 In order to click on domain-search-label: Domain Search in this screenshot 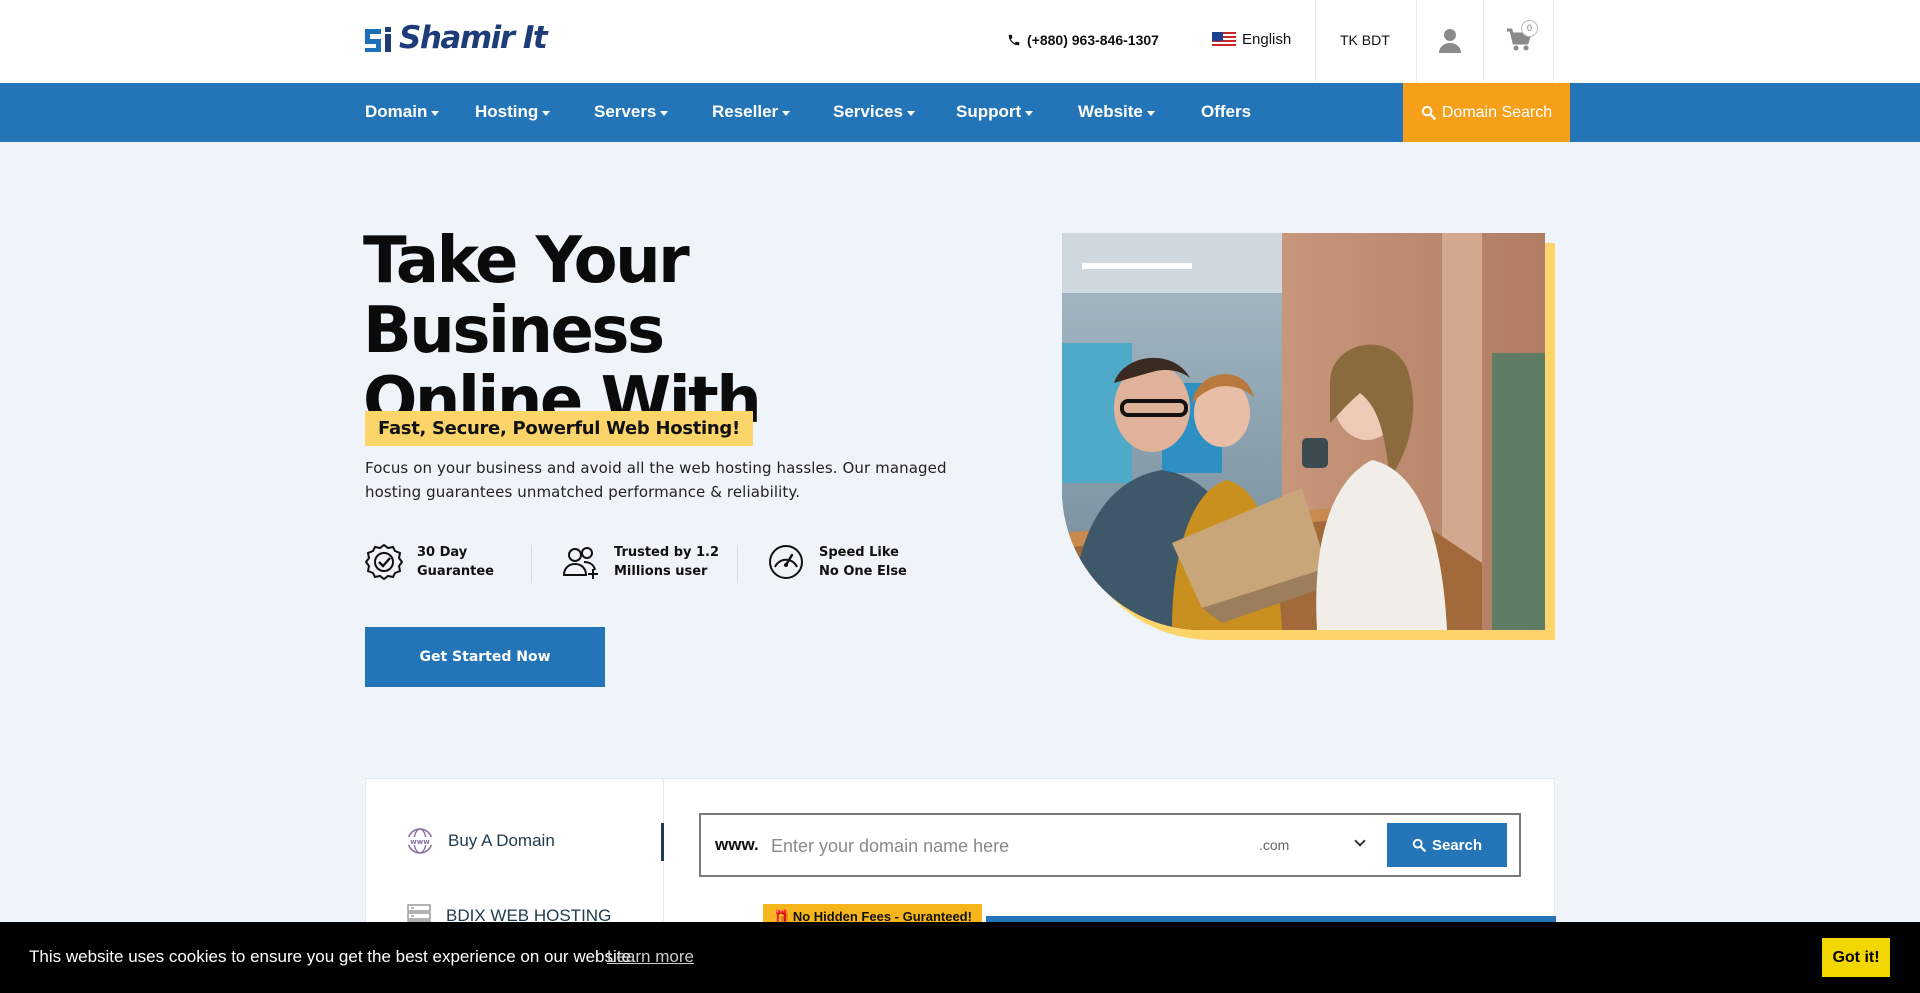, I will do `click(1497, 112)`.